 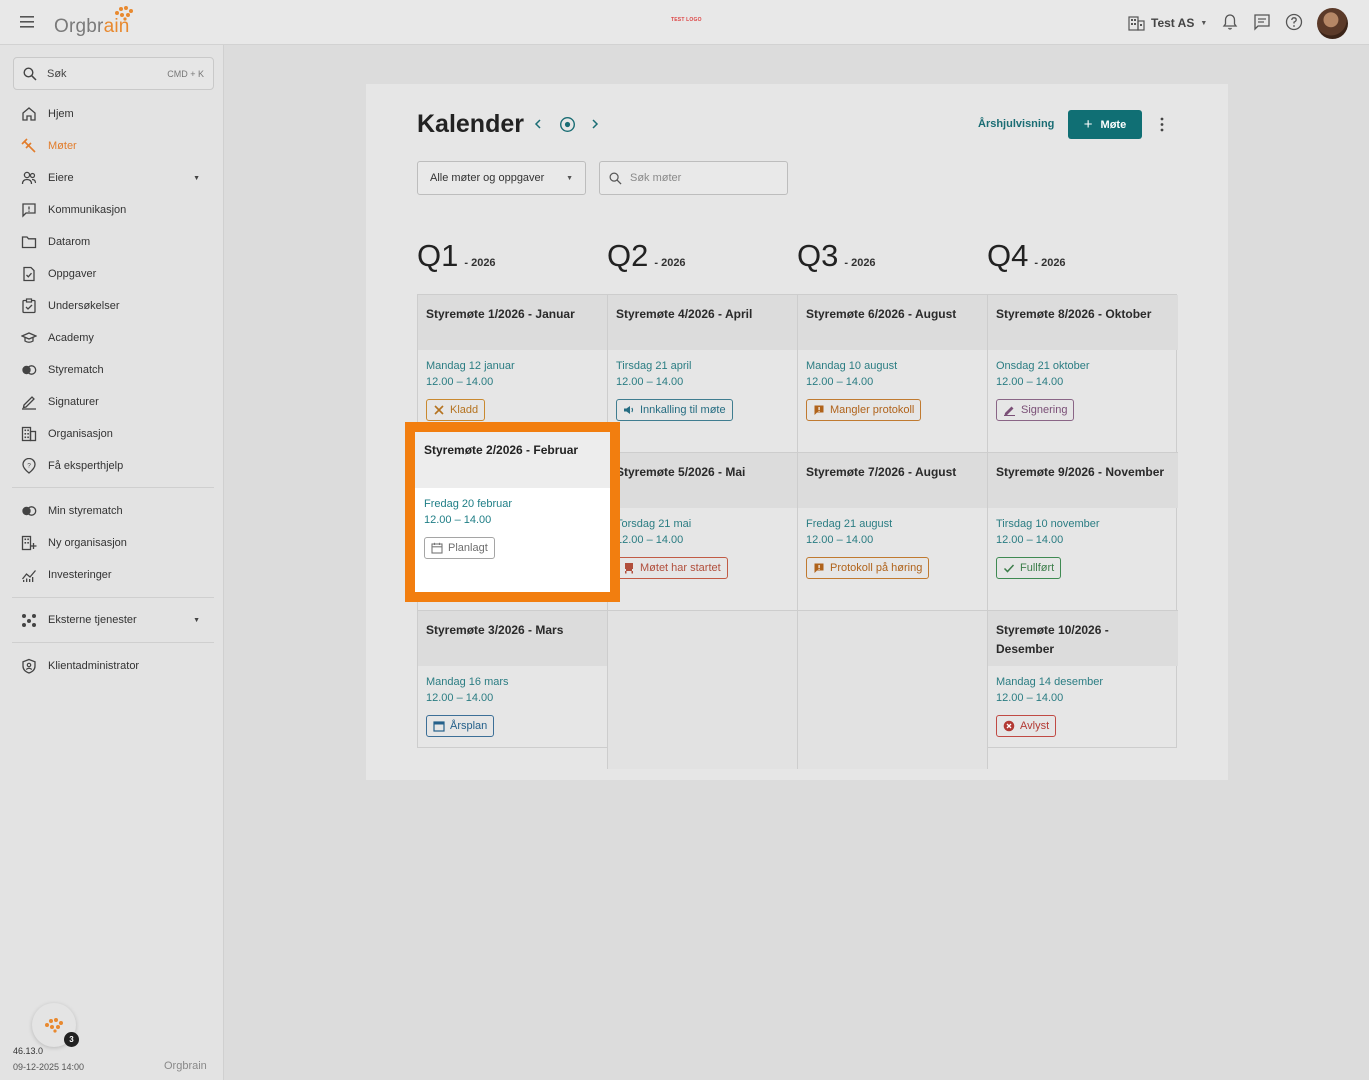 I want to click on sidebar-item-ny-organisasjon: Ny organisasjon, so click(x=113, y=543).